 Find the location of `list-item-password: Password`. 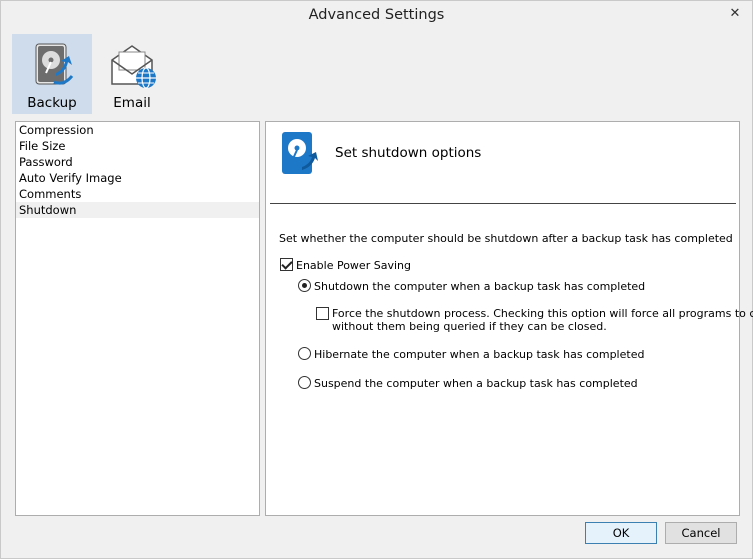

list-item-password: Password is located at coordinates (137, 162).